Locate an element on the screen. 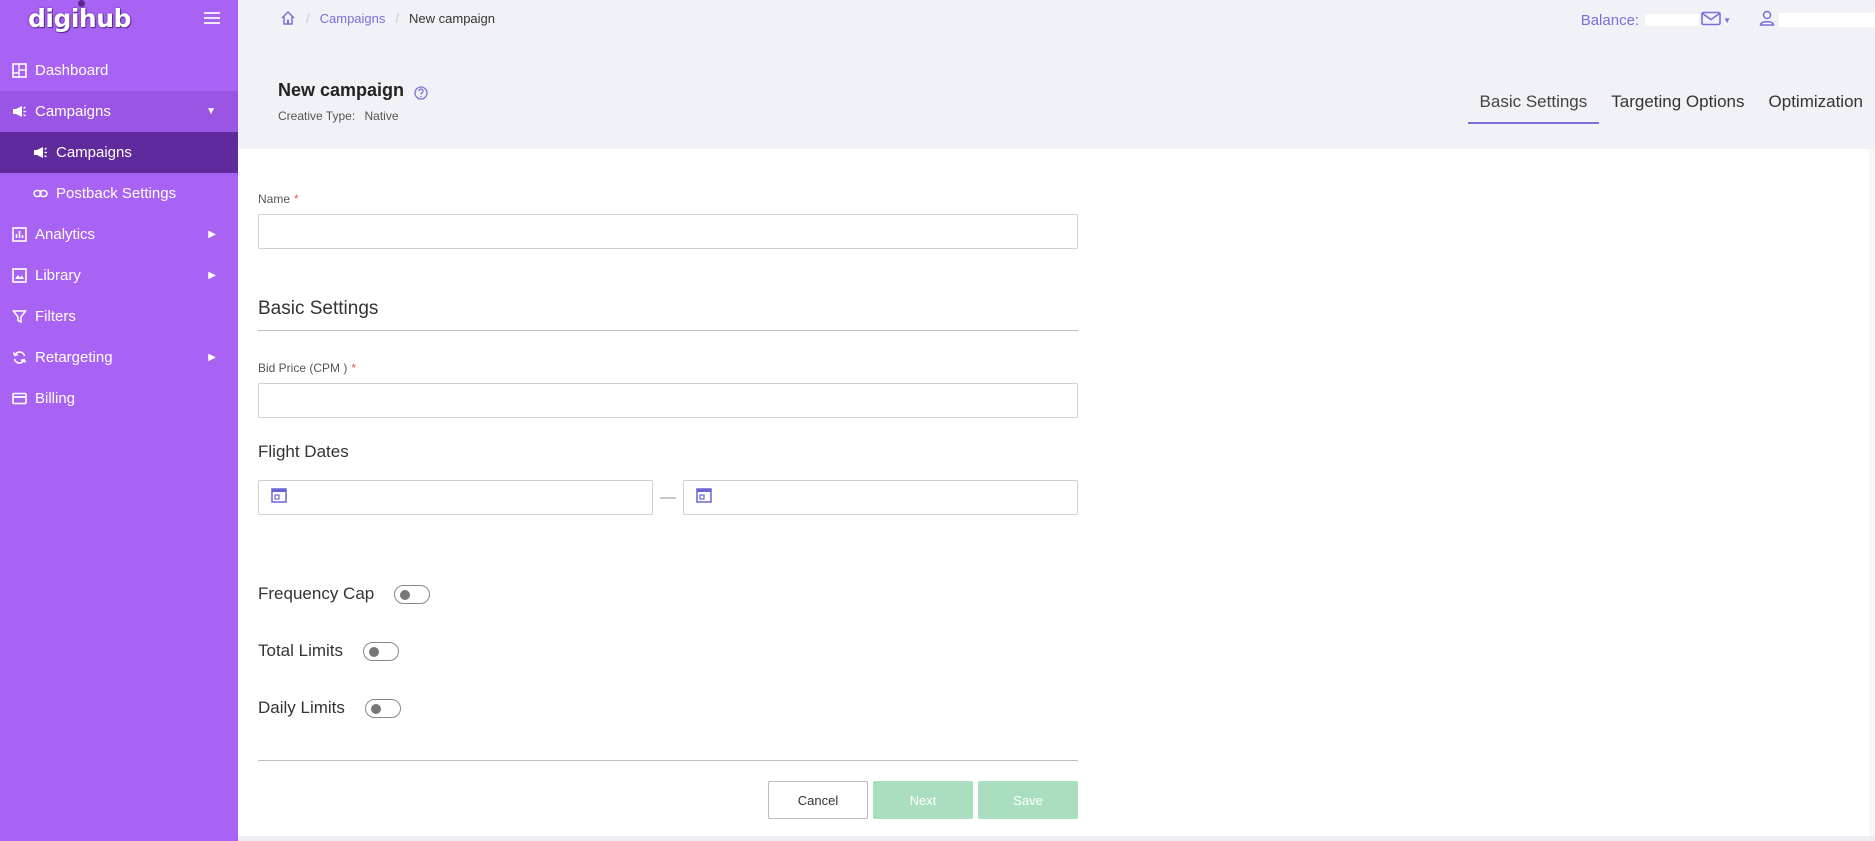  filter-icon is located at coordinates (19, 316).